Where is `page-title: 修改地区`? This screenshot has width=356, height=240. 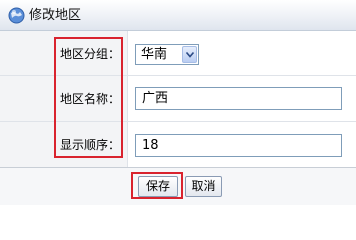 page-title: 修改地区 is located at coordinates (55, 15).